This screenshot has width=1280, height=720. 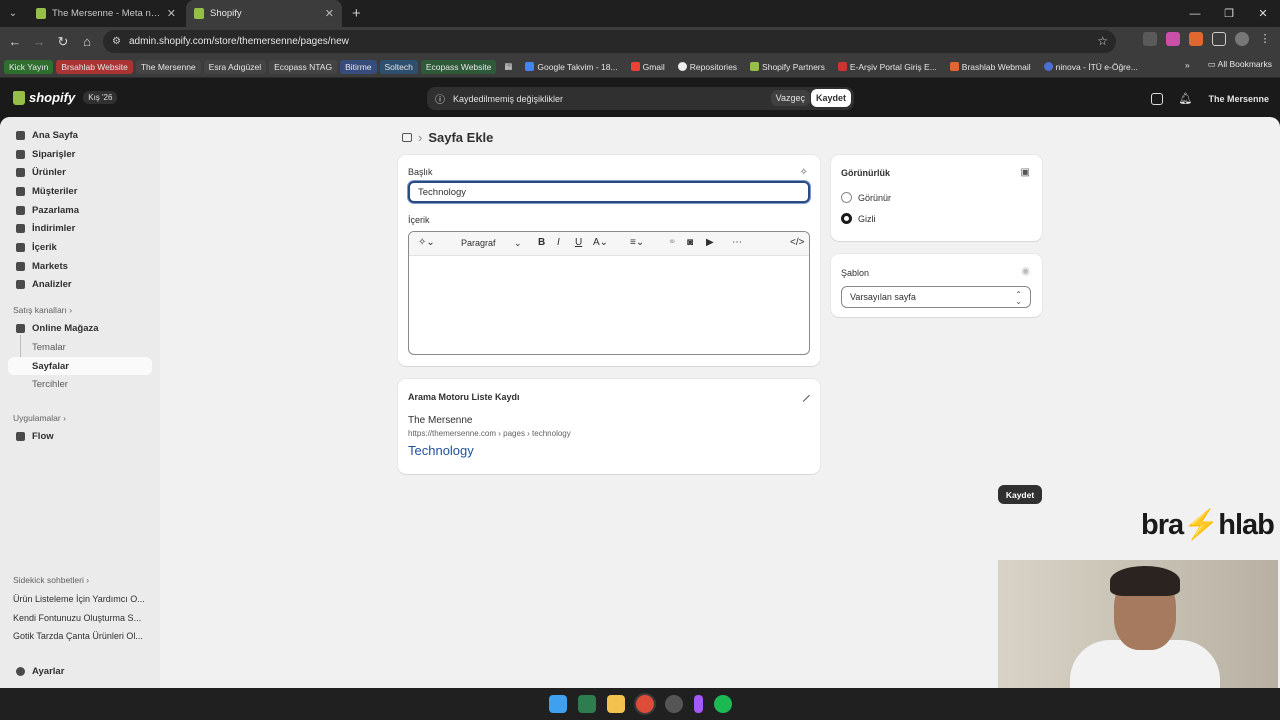 What do you see at coordinates (87, 41) in the screenshot?
I see `home-icon: ⌂` at bounding box center [87, 41].